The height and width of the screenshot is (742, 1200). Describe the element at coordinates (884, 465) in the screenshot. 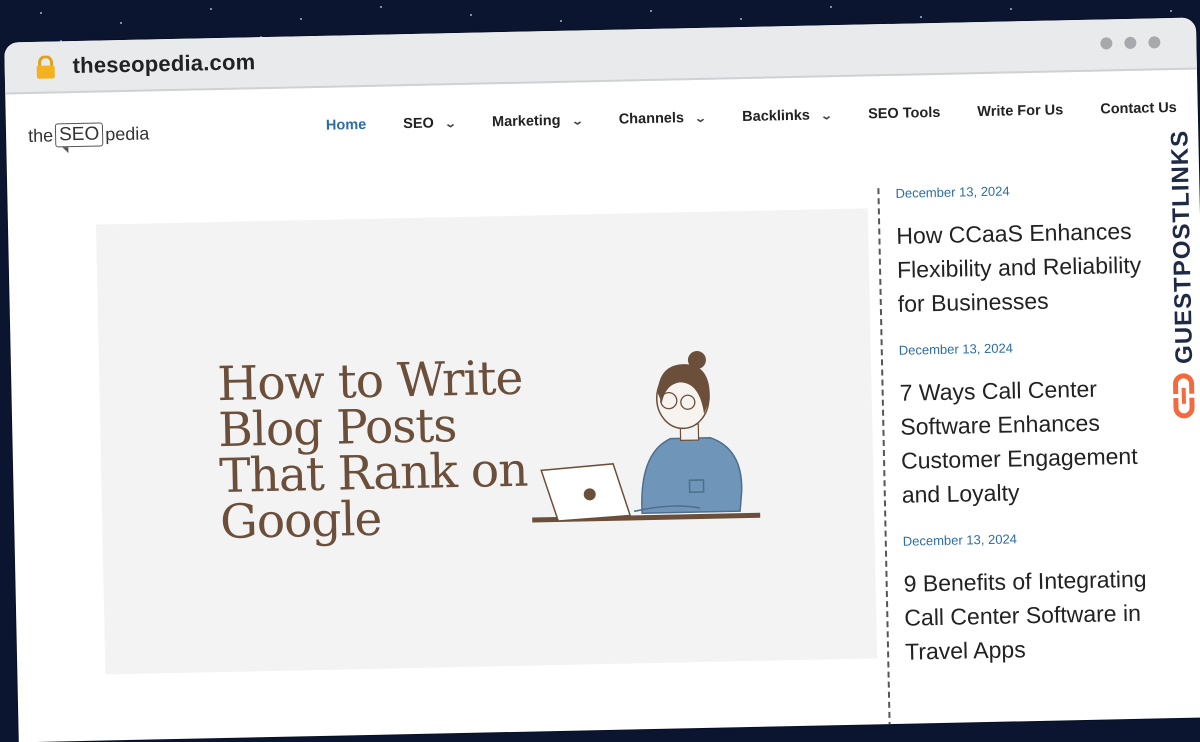

I see `sidebar-divider` at that location.